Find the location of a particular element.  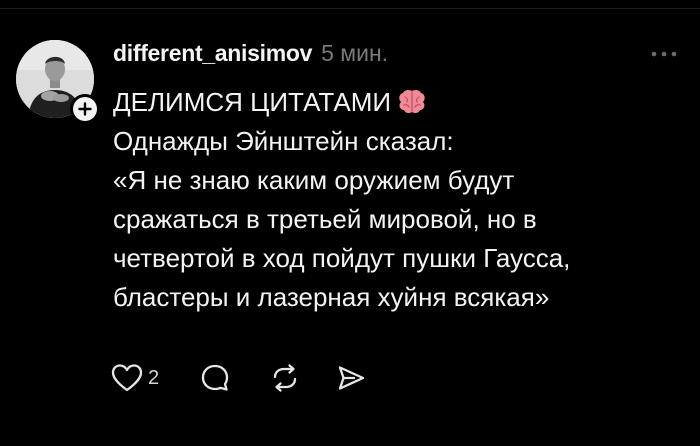

share-button is located at coordinates (351, 378).